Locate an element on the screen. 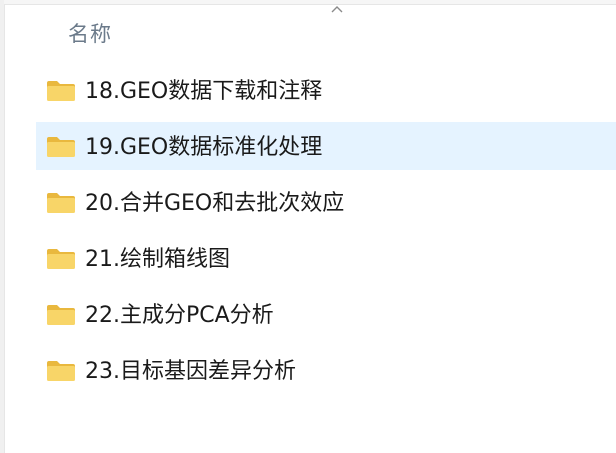 The height and width of the screenshot is (453, 616). folder-name: 21.绘制箱线图 is located at coordinates (157, 259).